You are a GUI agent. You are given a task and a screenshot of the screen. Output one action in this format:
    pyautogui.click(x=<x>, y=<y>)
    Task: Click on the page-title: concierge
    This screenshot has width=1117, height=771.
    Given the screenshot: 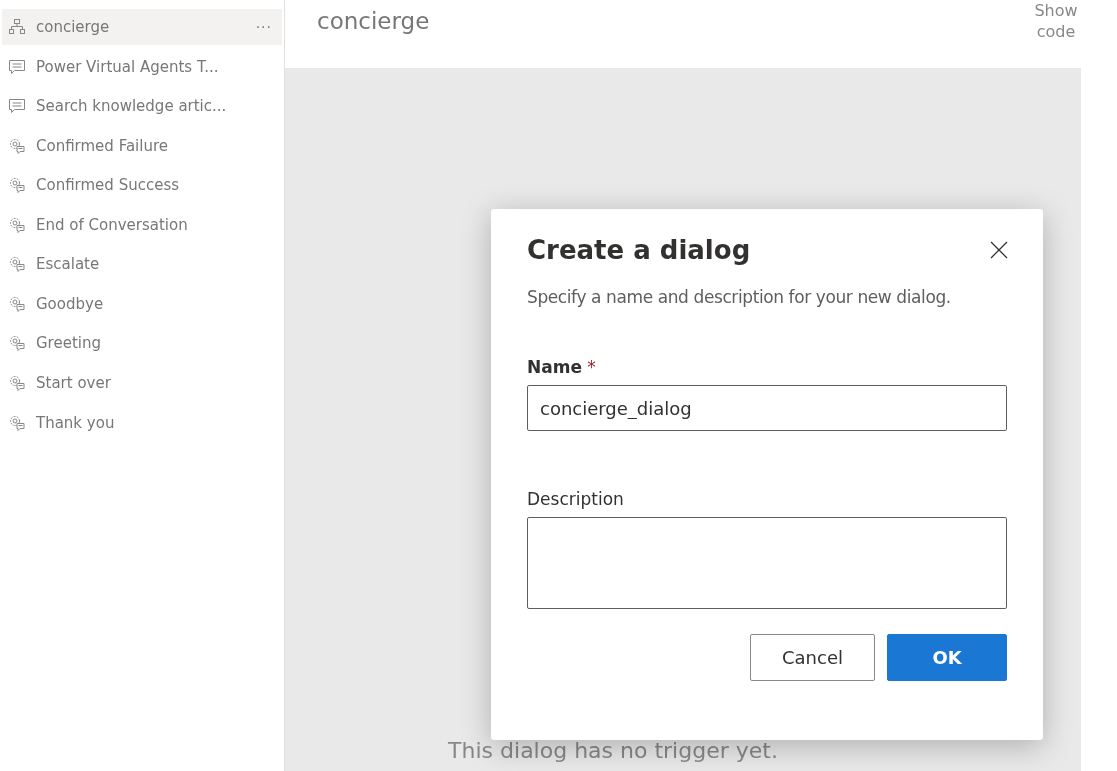 What is the action you would take?
    pyautogui.click(x=373, y=21)
    